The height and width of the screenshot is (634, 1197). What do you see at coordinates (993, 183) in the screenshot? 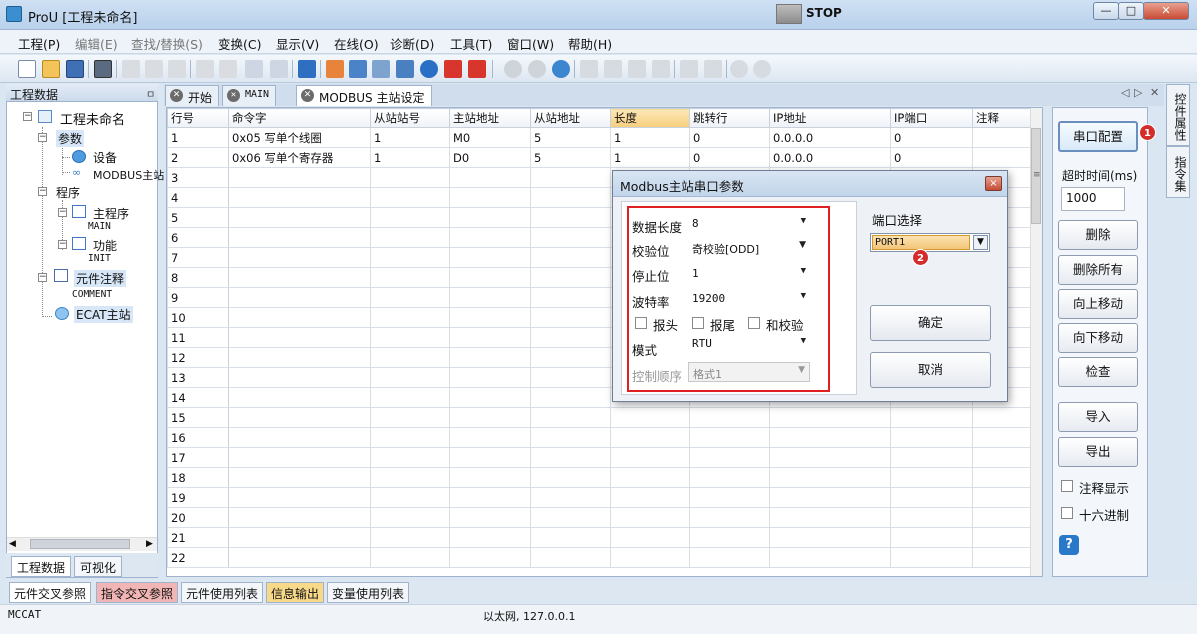
I see `dialog-close-icon: ×` at bounding box center [993, 183].